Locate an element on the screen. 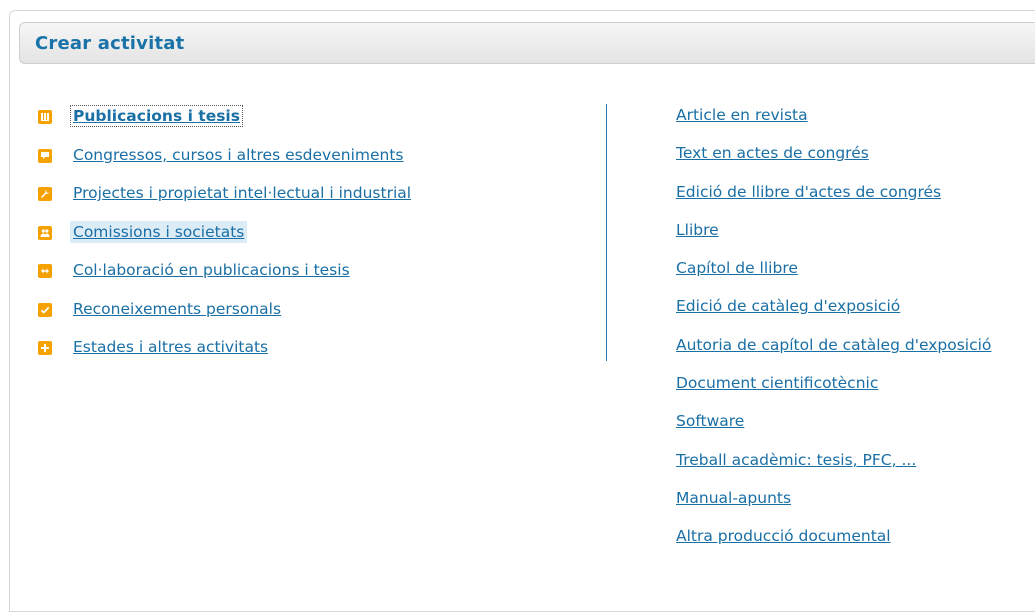 The width and height of the screenshot is (1035, 612). subtype-link-llibre: Llibre is located at coordinates (697, 230).